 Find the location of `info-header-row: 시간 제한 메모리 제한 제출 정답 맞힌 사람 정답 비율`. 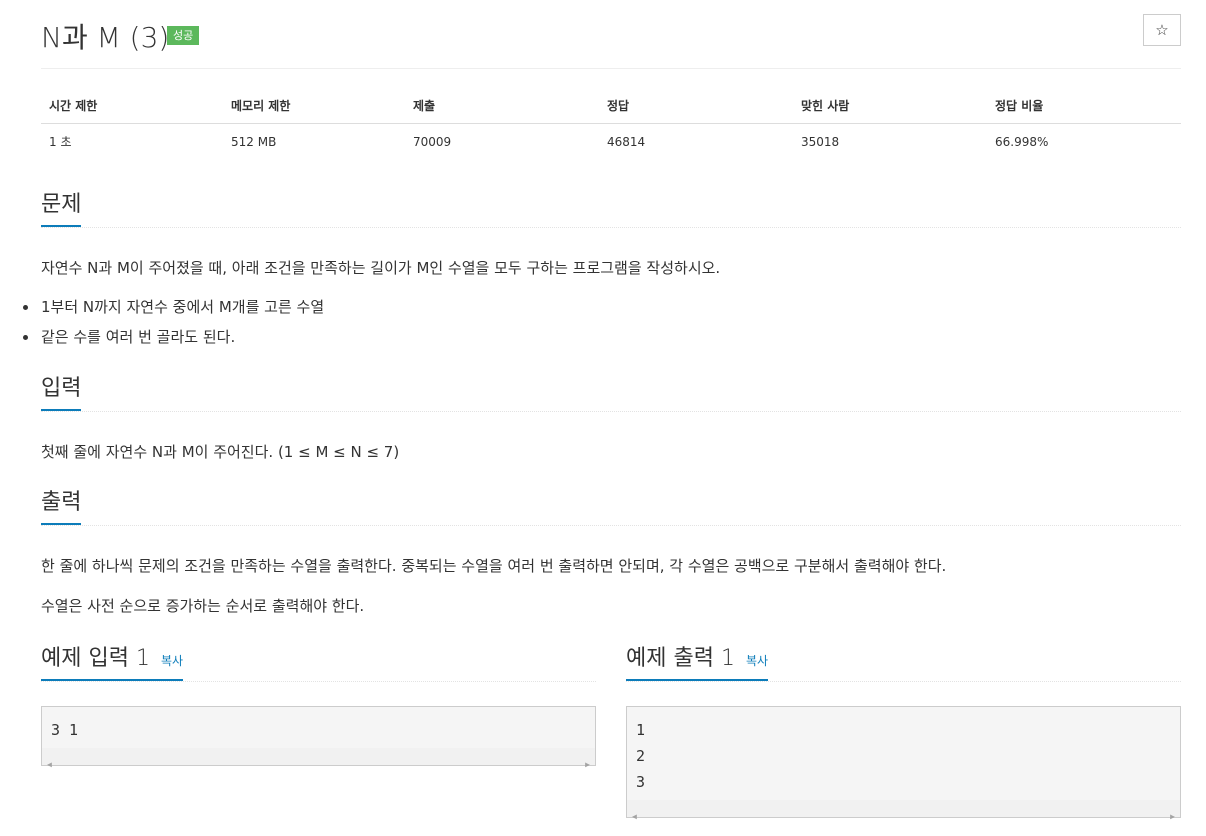

info-header-row: 시간 제한 메모리 제한 제출 정답 맞힌 사람 정답 비율 is located at coordinates (611, 106).